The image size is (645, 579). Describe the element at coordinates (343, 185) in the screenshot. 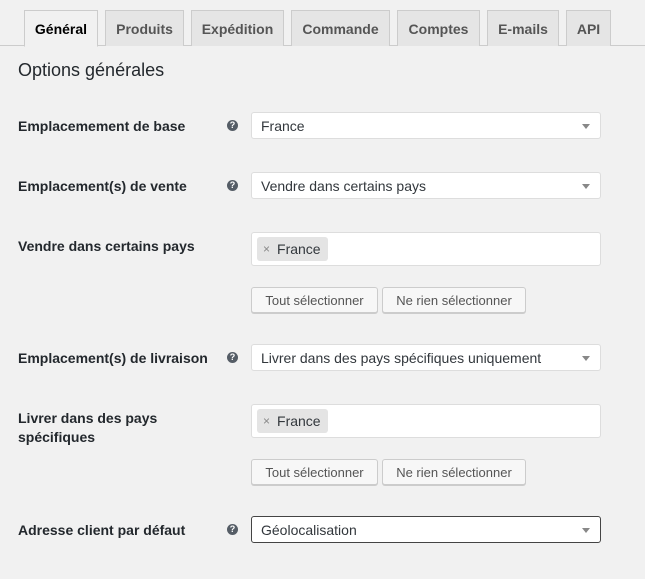

I see `selling-location-value: Vendre dans certains pays` at that location.